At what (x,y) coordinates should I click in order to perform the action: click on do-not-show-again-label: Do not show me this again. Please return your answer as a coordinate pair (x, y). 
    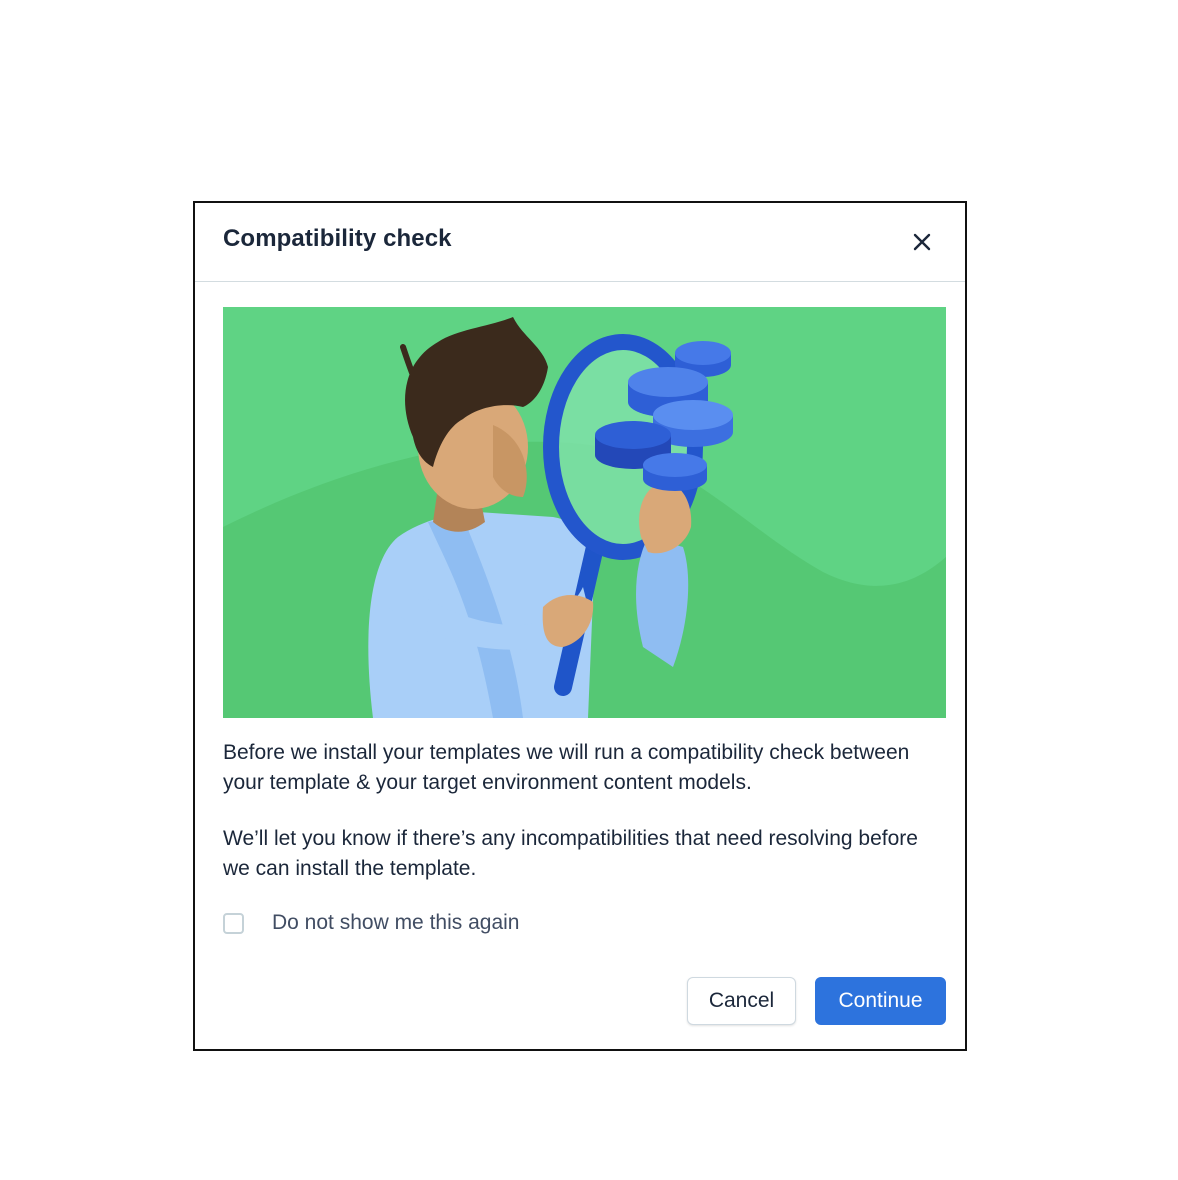
    Looking at the image, I should click on (395, 923).